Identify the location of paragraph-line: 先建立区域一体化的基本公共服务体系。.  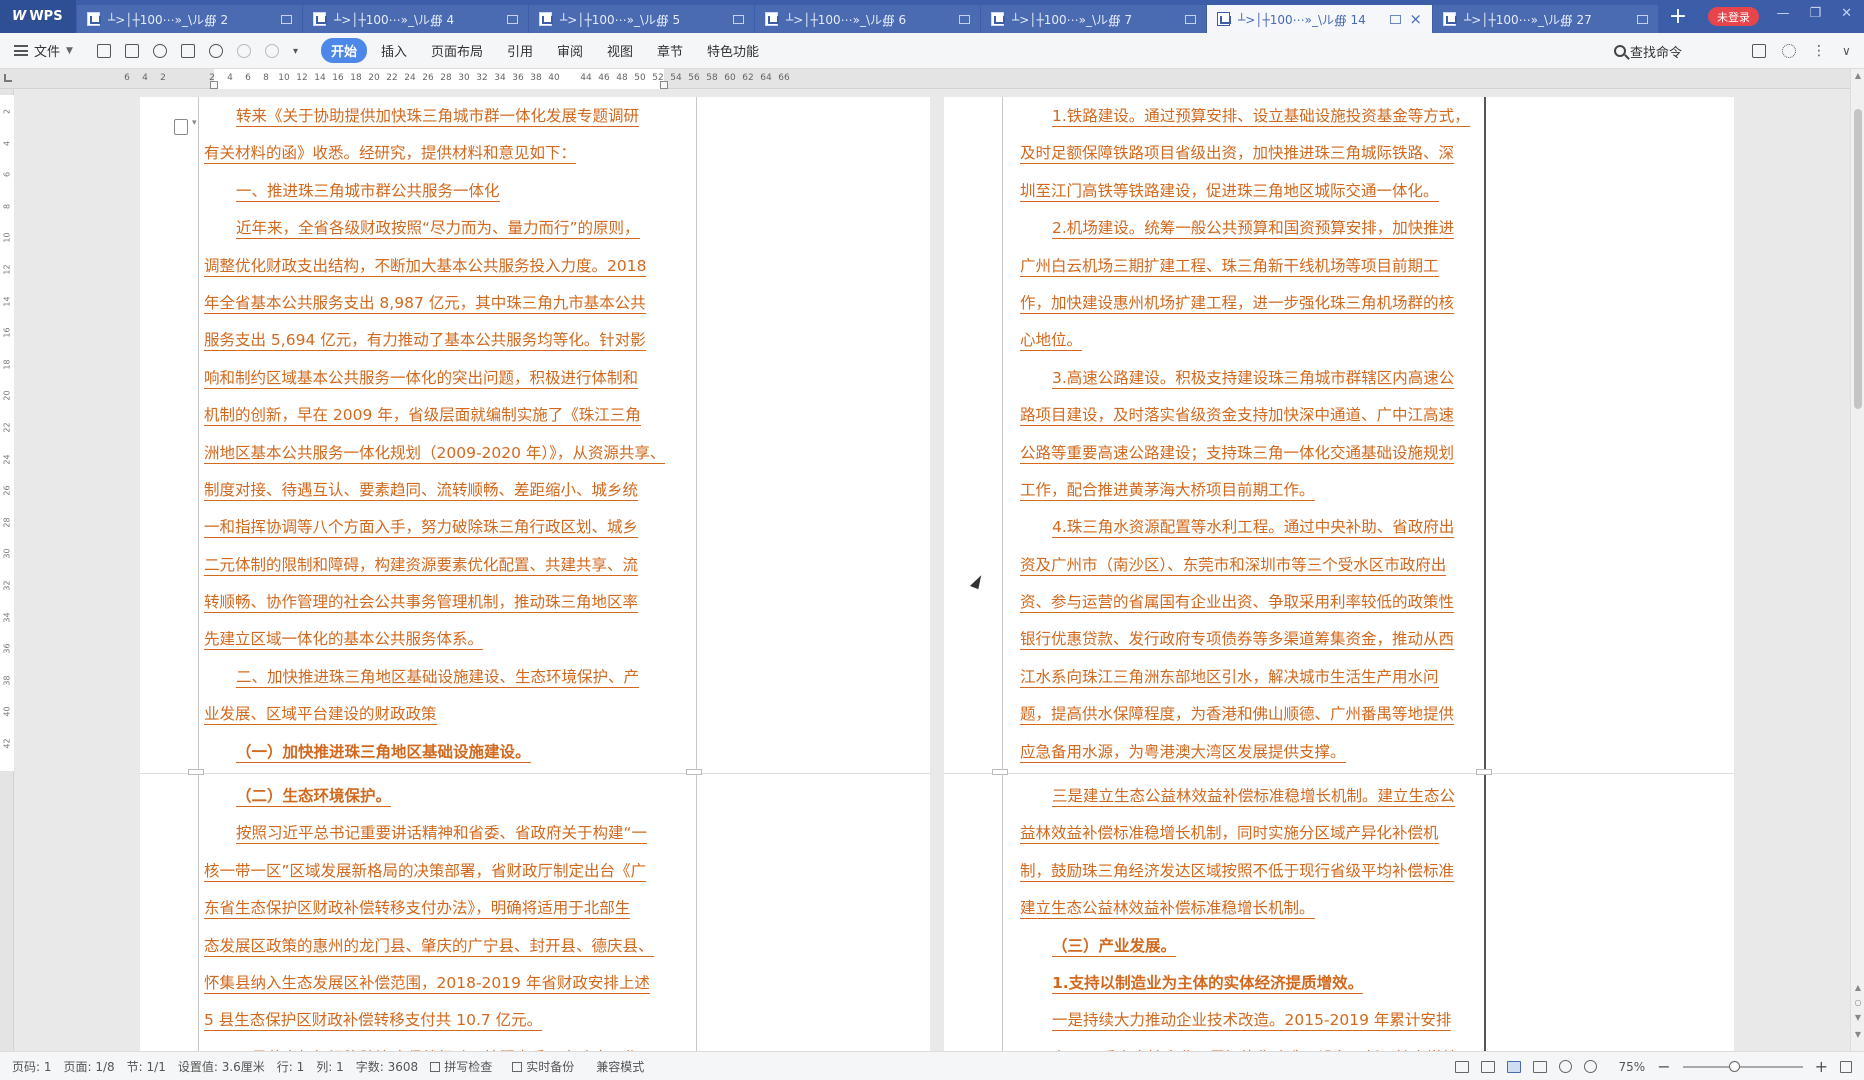
(449, 644).